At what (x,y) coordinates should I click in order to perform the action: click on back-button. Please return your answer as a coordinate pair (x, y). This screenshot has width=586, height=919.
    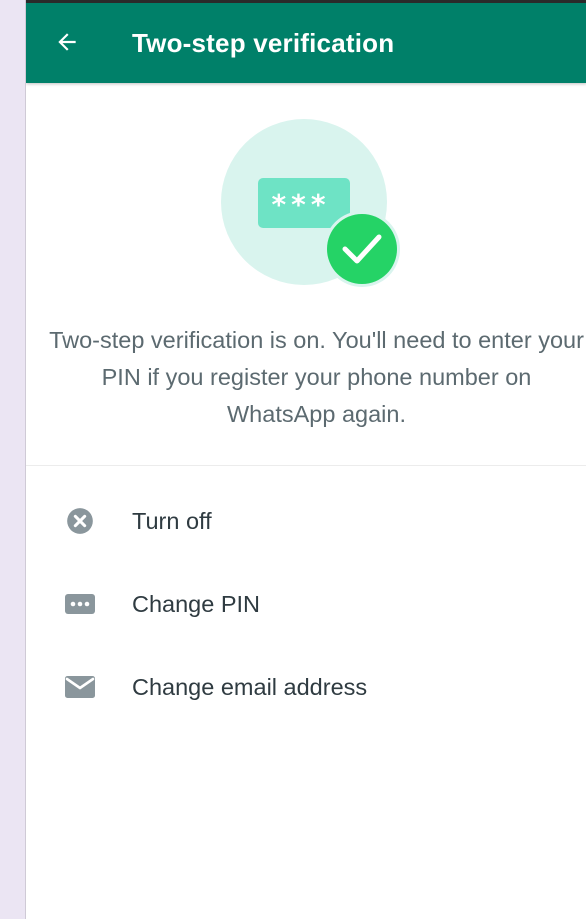
    Looking at the image, I should click on (67, 42).